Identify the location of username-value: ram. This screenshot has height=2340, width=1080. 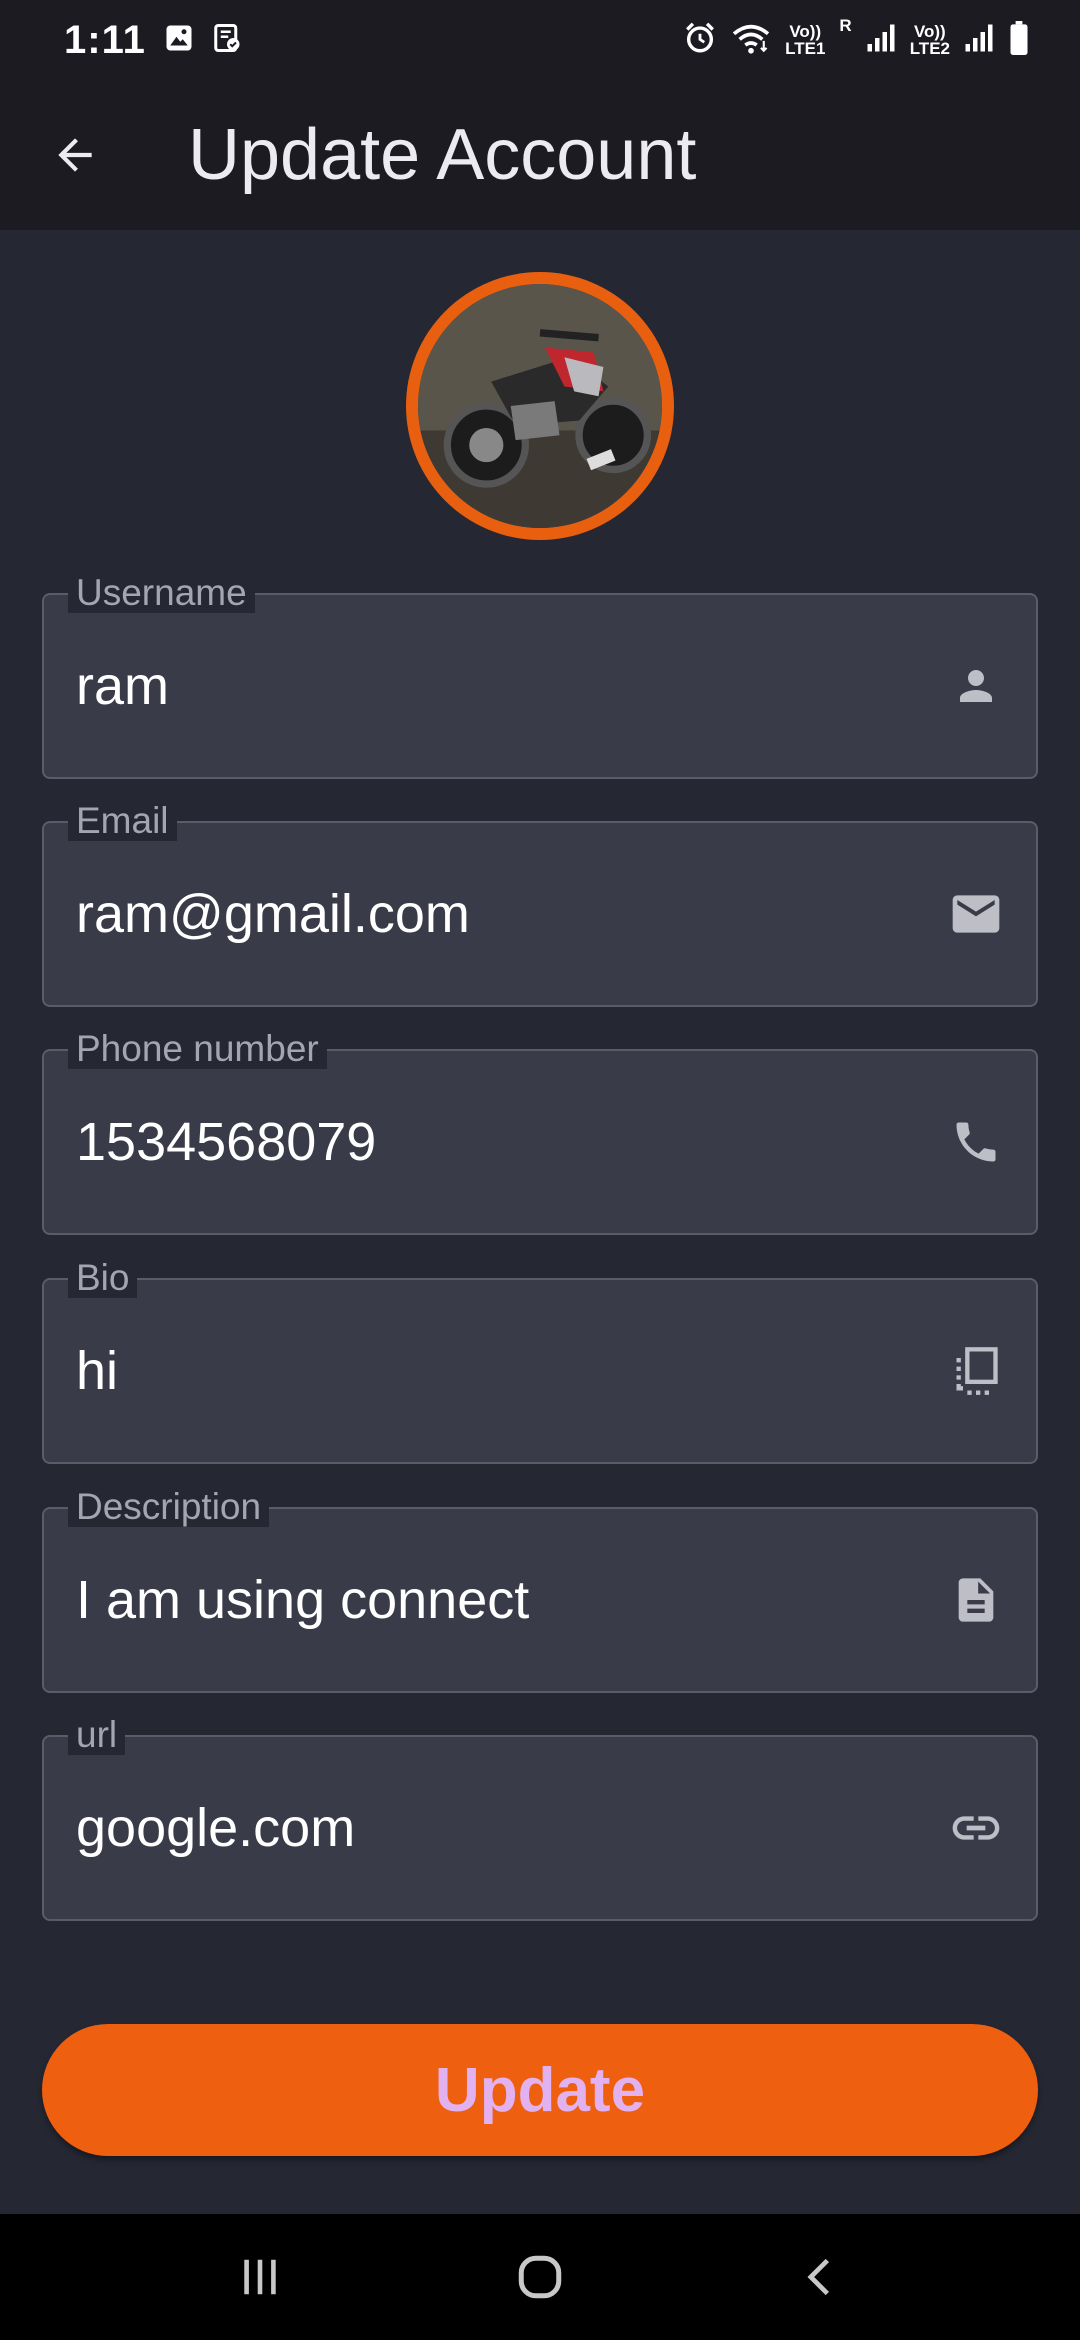
(122, 686).